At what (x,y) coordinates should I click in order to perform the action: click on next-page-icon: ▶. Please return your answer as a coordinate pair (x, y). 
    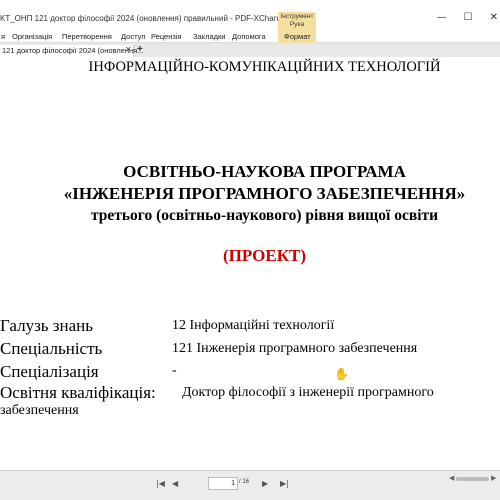
    Looking at the image, I should click on (265, 483).